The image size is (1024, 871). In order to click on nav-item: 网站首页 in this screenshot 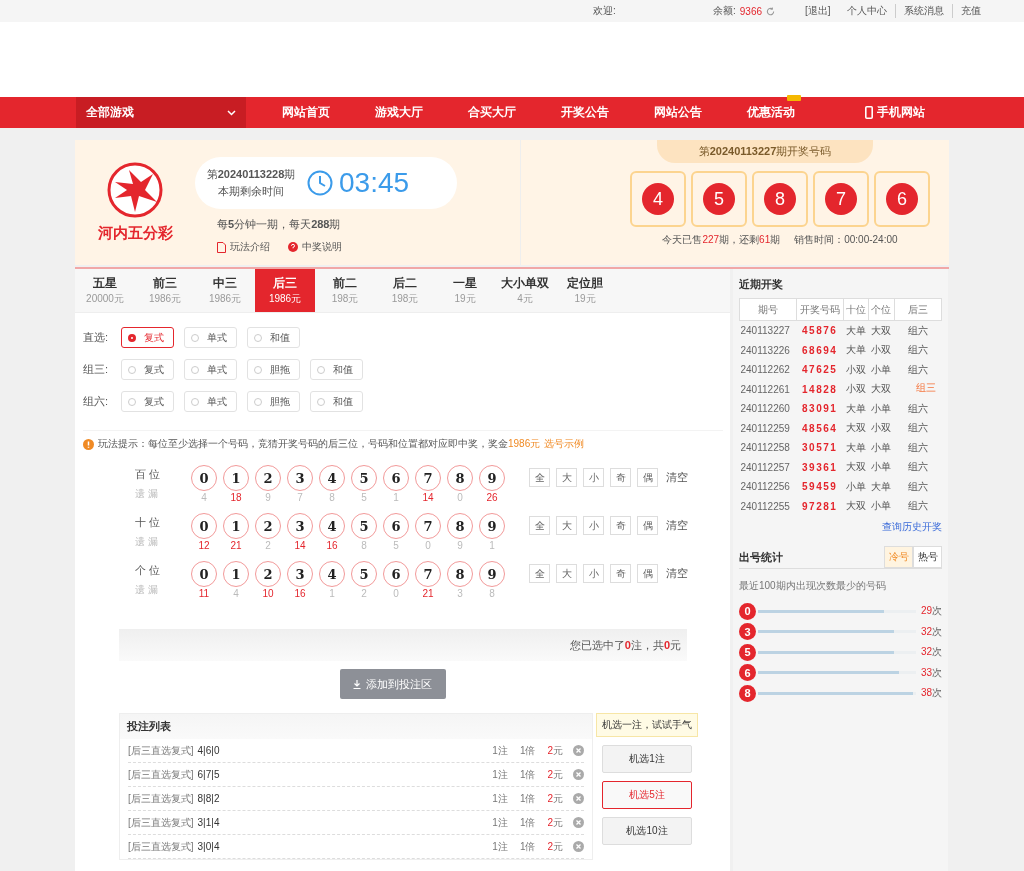, I will do `click(306, 112)`.